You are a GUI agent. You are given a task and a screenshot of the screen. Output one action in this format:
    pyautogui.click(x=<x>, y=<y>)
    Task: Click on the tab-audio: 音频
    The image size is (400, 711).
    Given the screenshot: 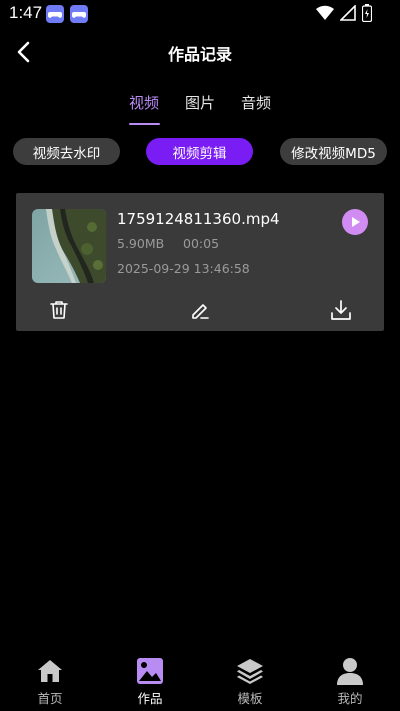 What is the action you would take?
    pyautogui.click(x=256, y=102)
    